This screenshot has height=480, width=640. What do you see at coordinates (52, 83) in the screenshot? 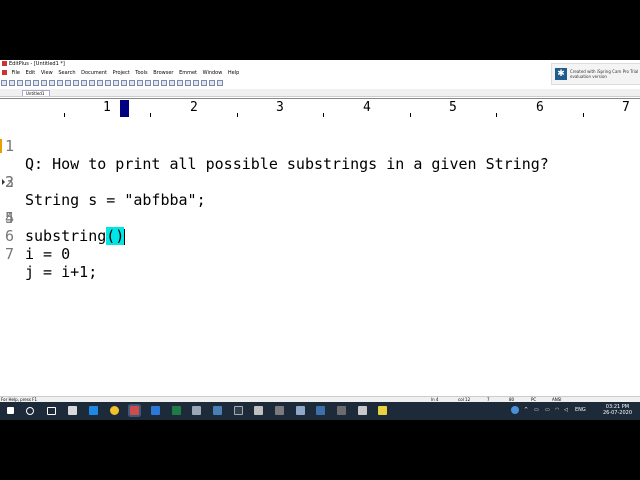
I see `cut-icon` at bounding box center [52, 83].